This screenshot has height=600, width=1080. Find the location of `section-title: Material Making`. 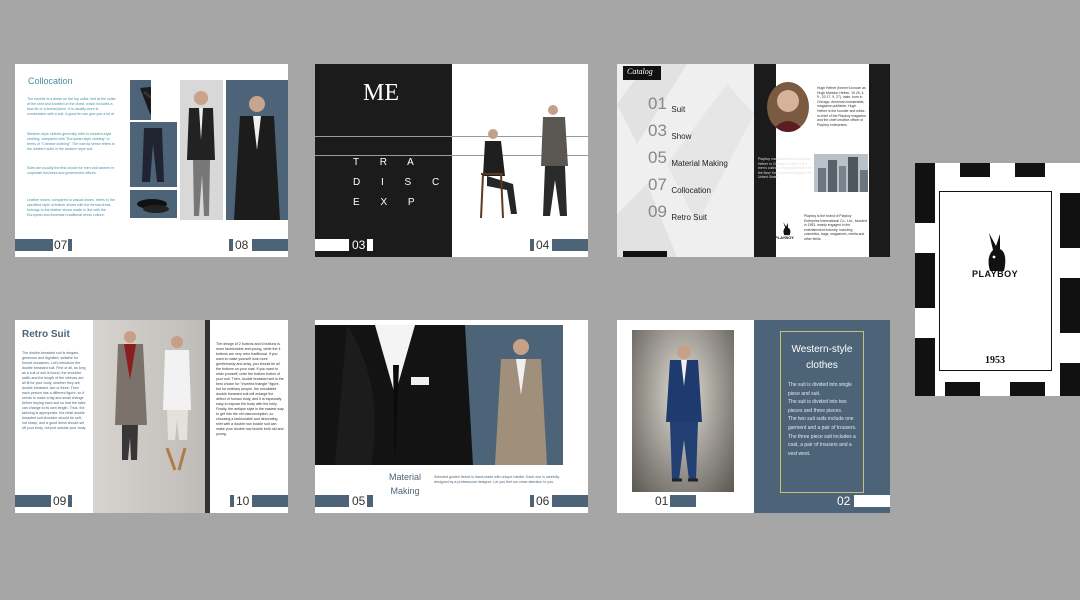

section-title: Material Making is located at coordinates (404, 484).